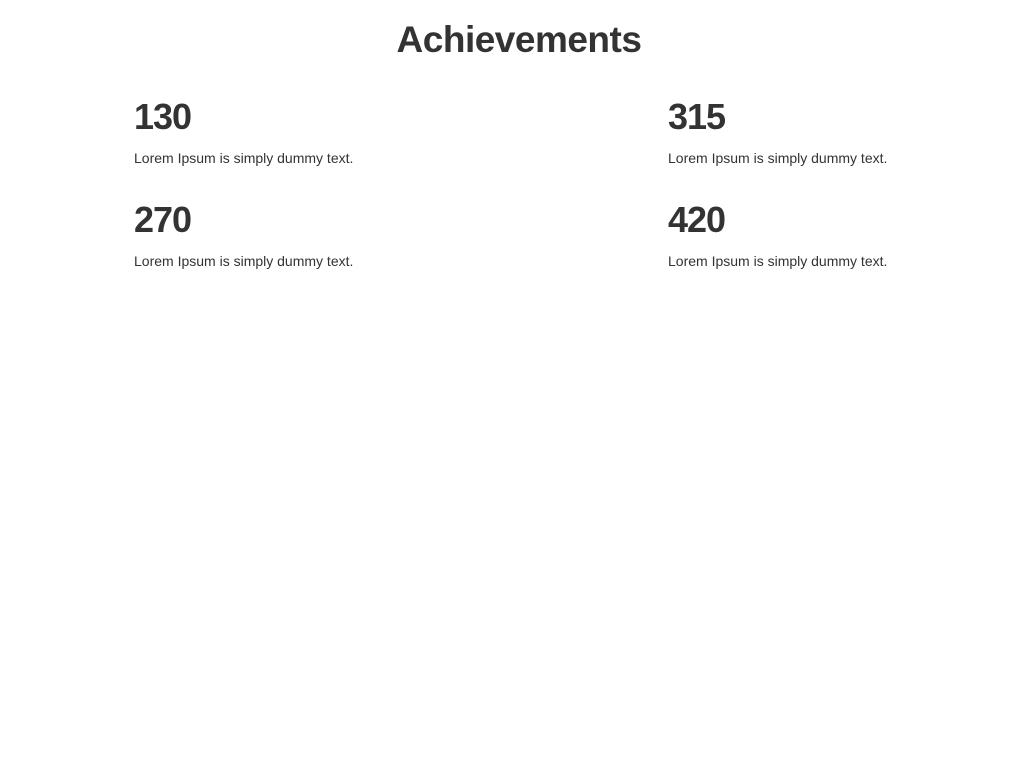  I want to click on stat-value: 270, so click(163, 219).